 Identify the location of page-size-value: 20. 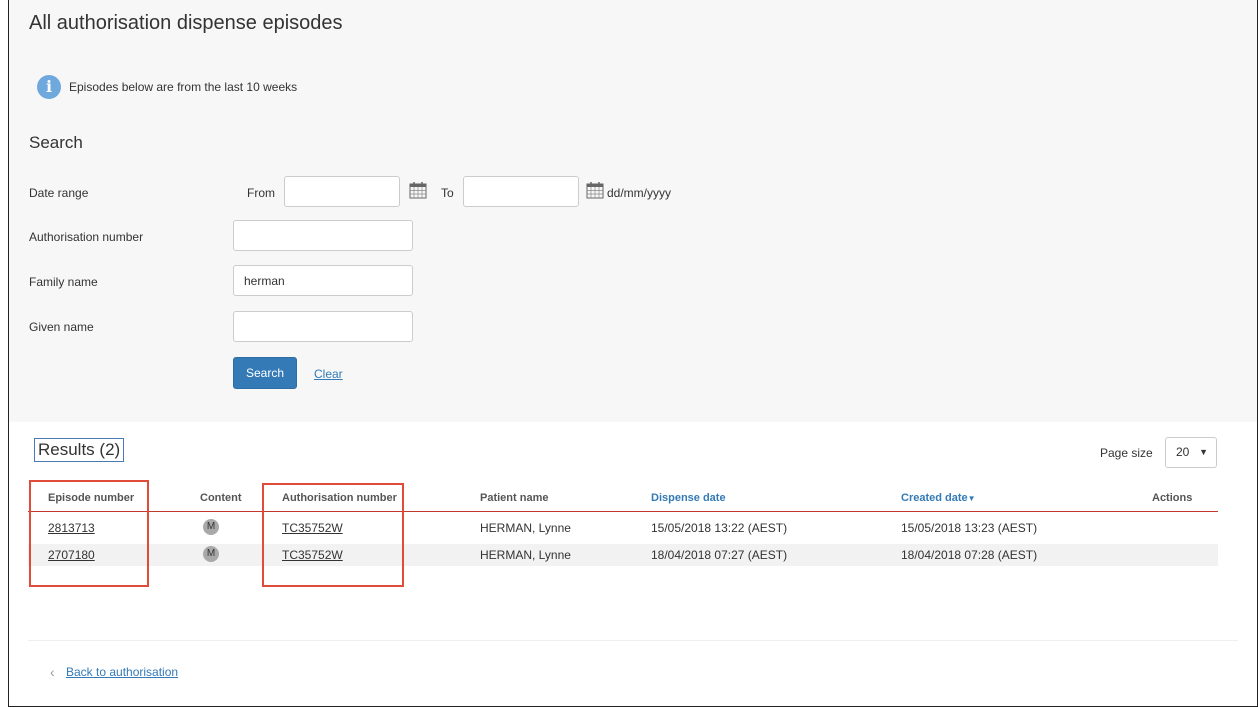
(1183, 452).